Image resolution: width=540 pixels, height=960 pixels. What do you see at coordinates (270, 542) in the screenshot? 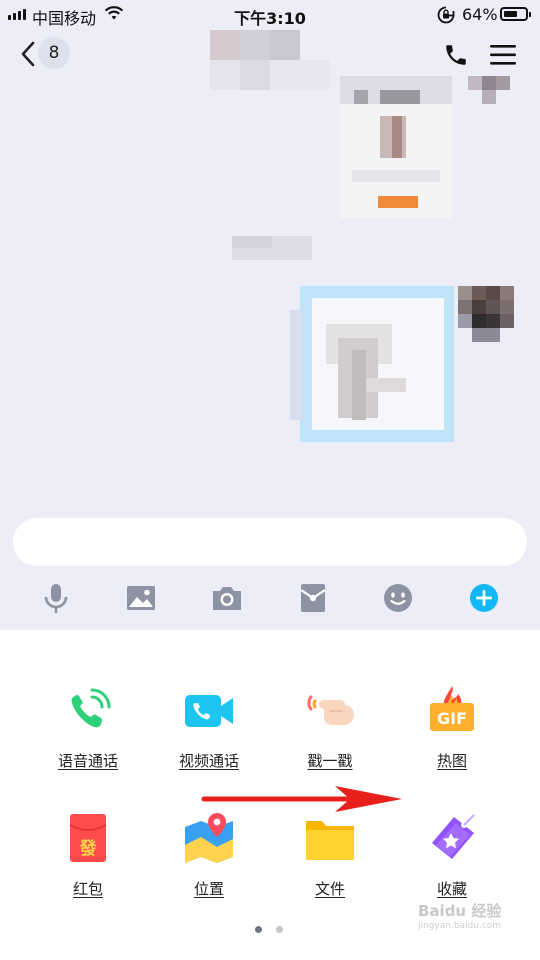
I see `message-input` at bounding box center [270, 542].